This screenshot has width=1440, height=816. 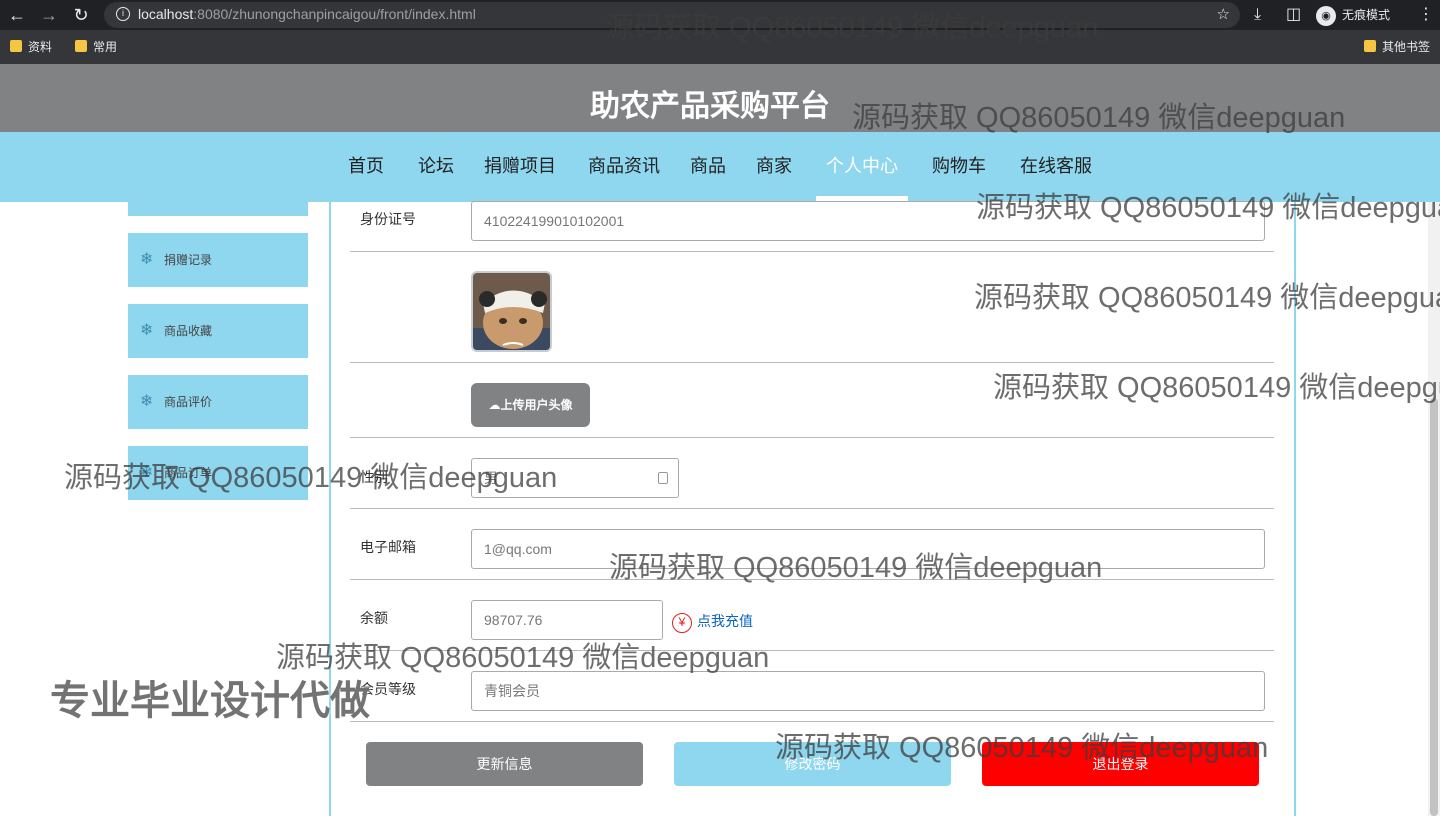 I want to click on gender-select: 男, so click(x=575, y=478).